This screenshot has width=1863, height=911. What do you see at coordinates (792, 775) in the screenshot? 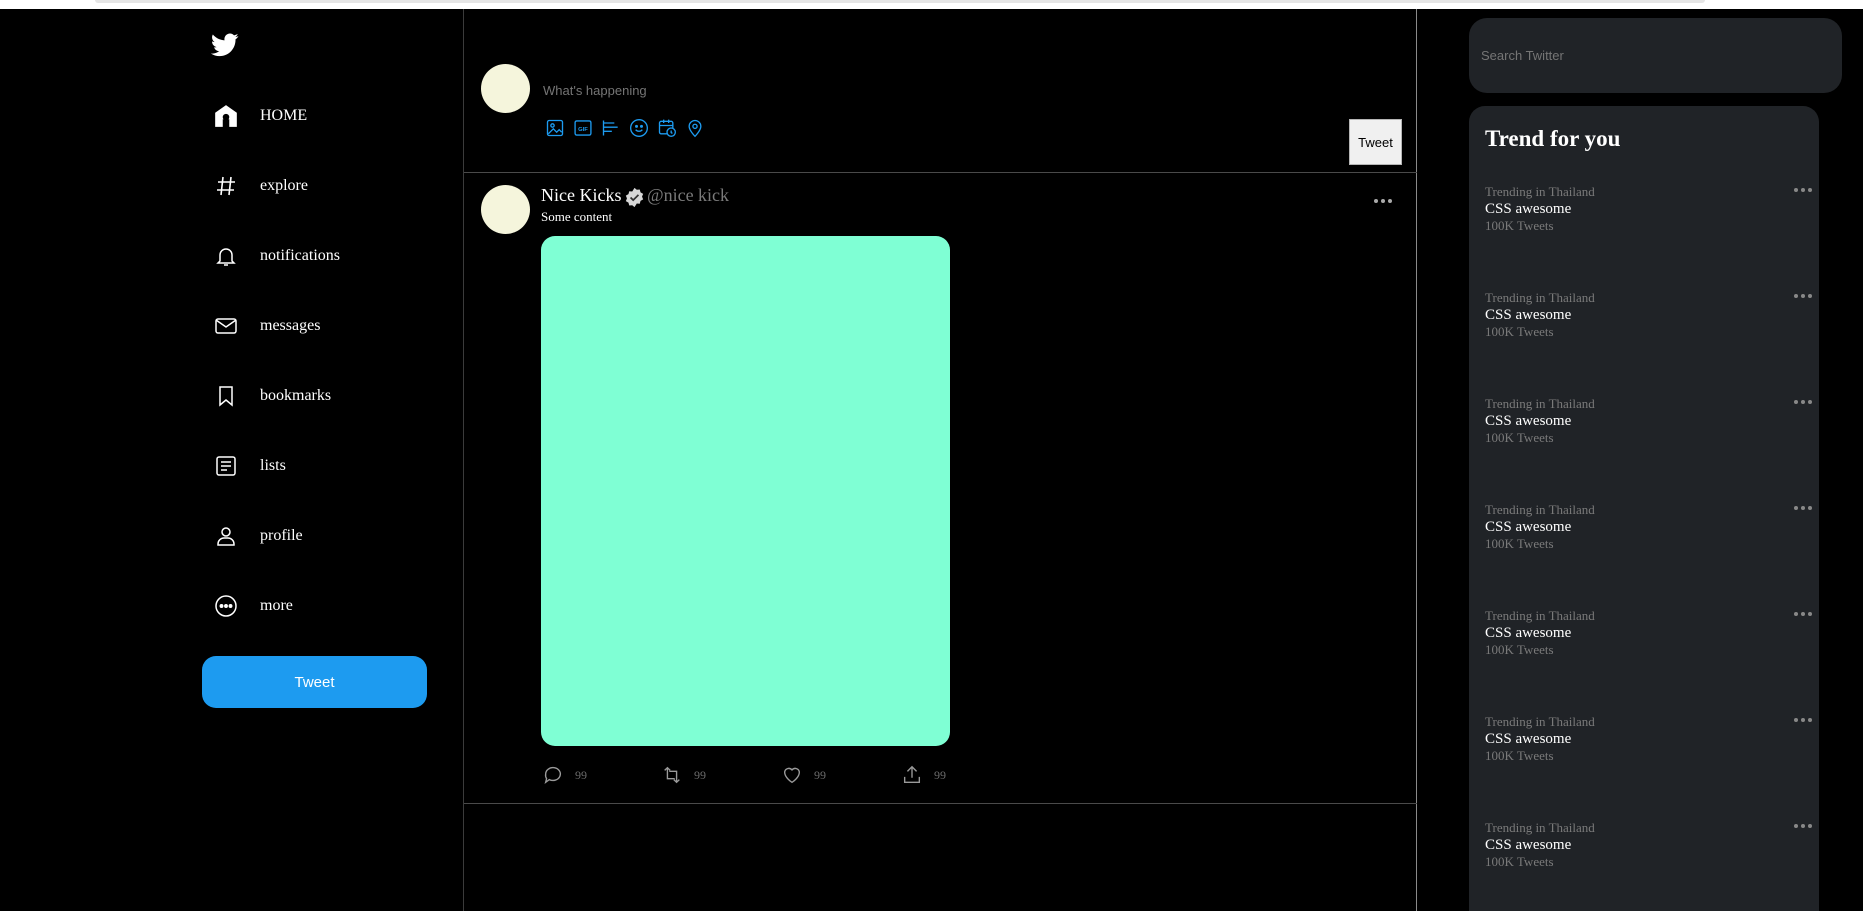
I see `like-icon` at bounding box center [792, 775].